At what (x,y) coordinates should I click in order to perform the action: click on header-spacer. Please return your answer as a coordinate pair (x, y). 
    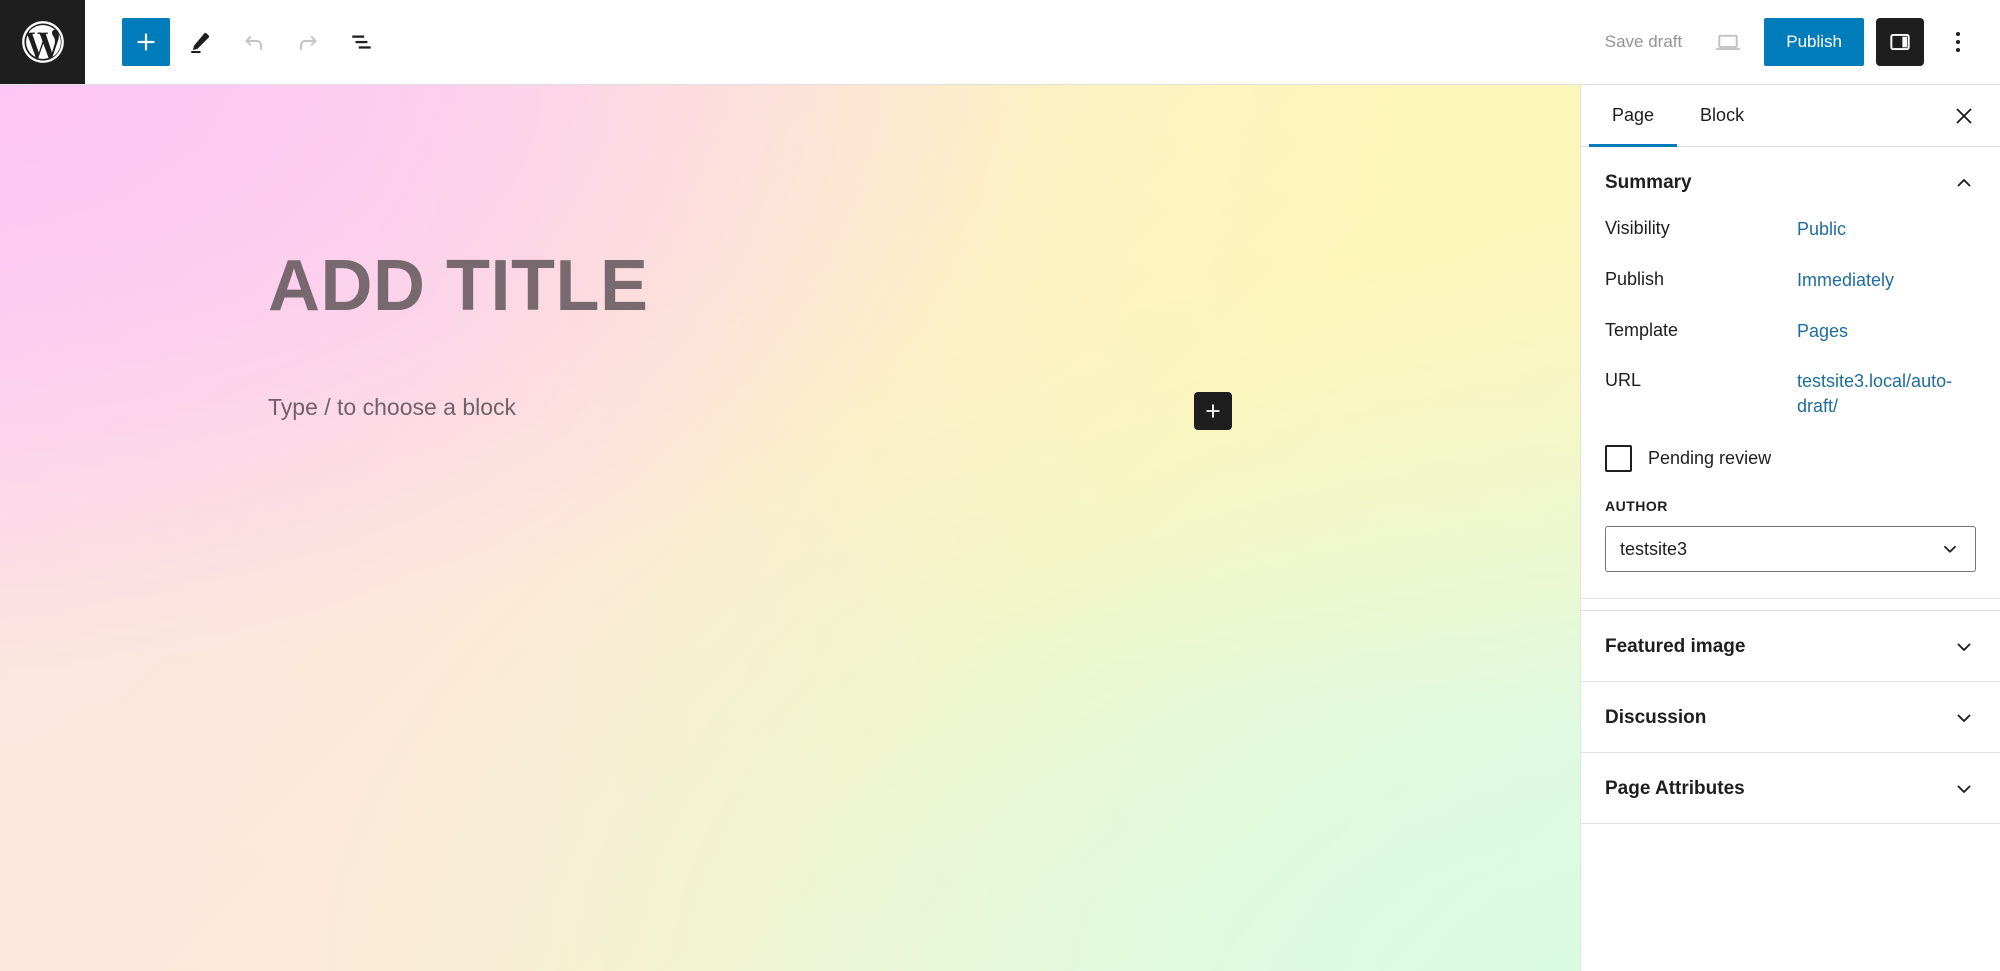
    Looking at the image, I should click on (987, 42).